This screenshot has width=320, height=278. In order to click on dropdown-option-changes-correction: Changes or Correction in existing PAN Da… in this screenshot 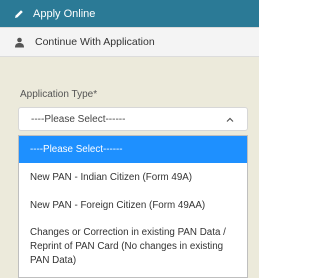, I will do `click(133, 248)`.